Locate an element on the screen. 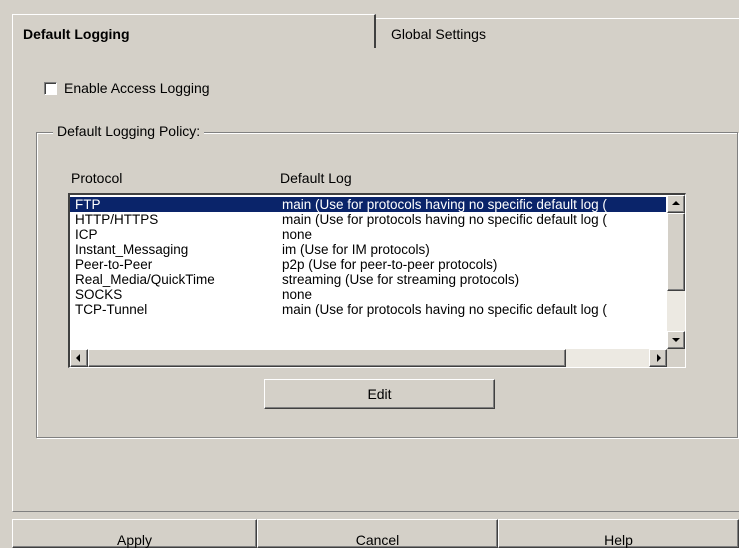  list-item: ICP none is located at coordinates (368, 234).